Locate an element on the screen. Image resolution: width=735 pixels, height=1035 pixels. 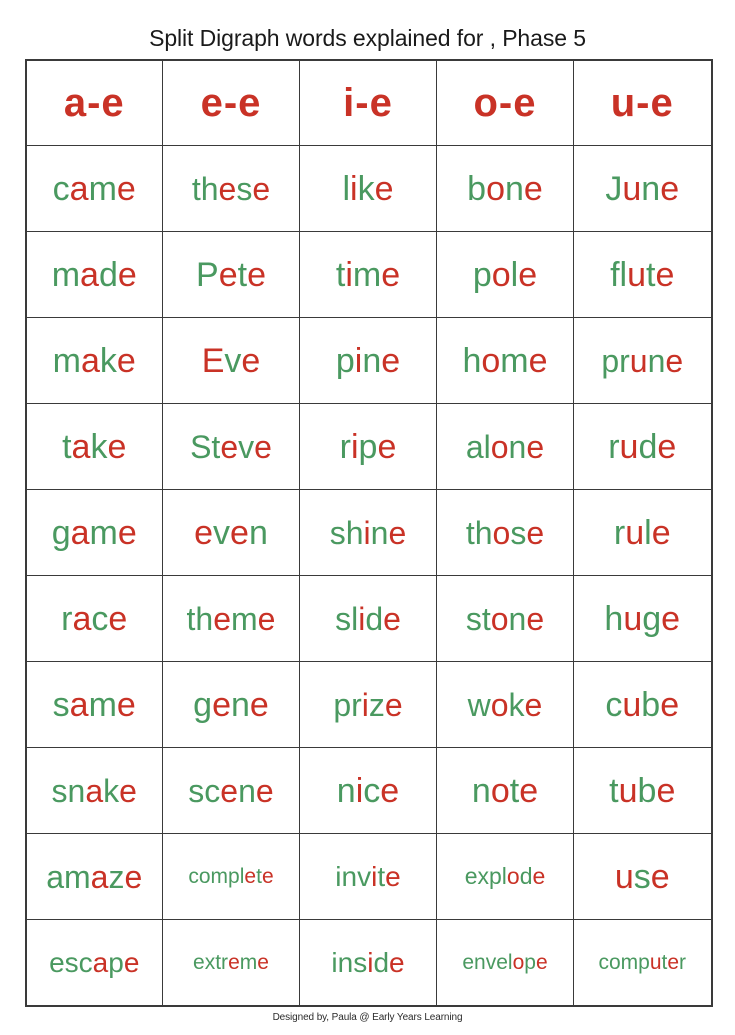
word-cell: ripe is located at coordinates (368, 447).